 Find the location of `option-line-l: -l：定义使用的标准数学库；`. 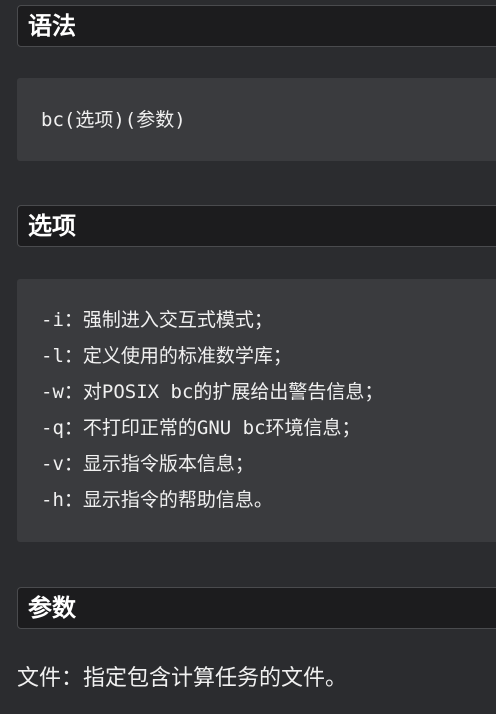

option-line-l: -l：定义使用的标准数学库； is located at coordinates (166, 356).